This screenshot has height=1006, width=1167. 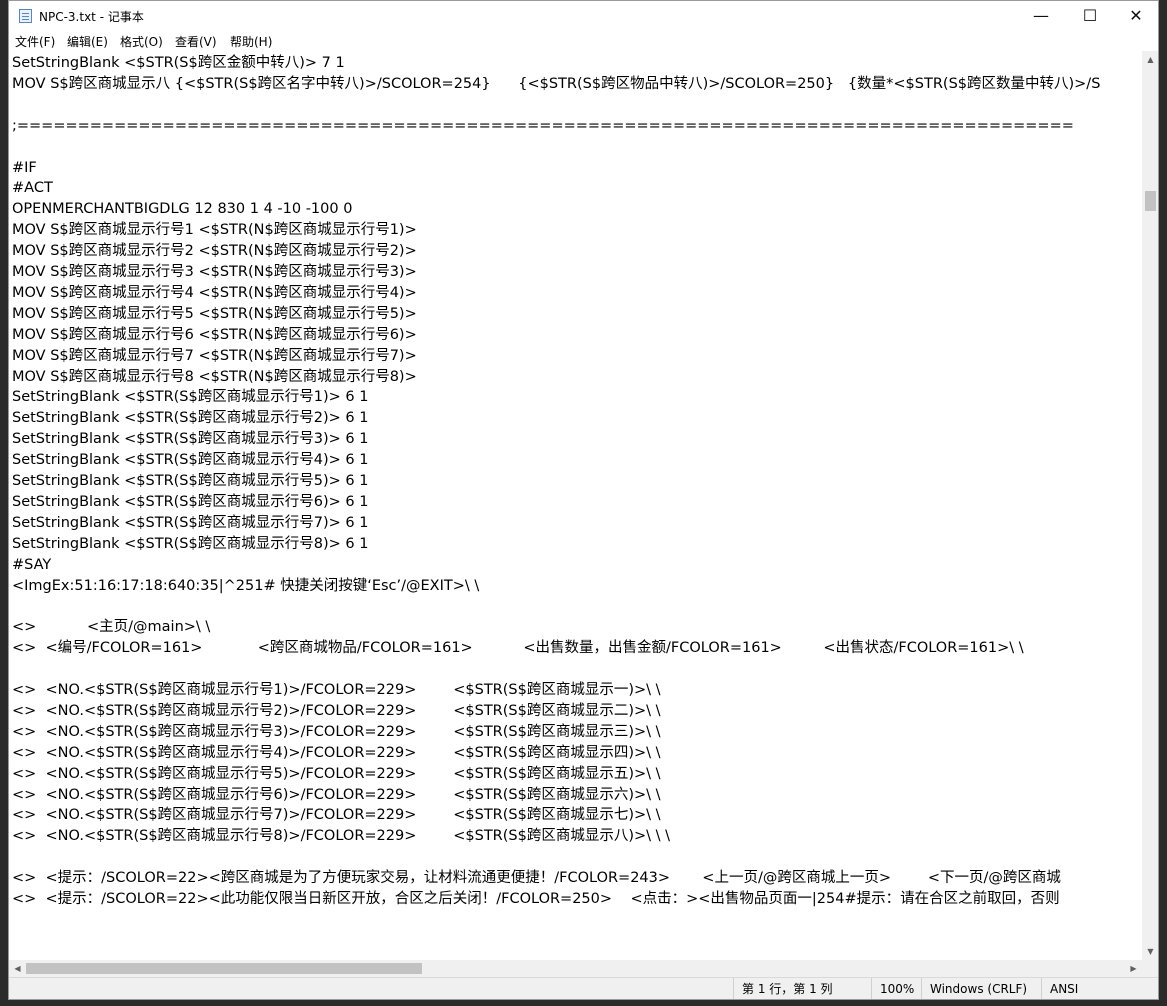 What do you see at coordinates (182, 209) in the screenshot?
I see `text-line: OPENMERCHANTBIGDLG 12 830 1 4 -10 -100 0` at bounding box center [182, 209].